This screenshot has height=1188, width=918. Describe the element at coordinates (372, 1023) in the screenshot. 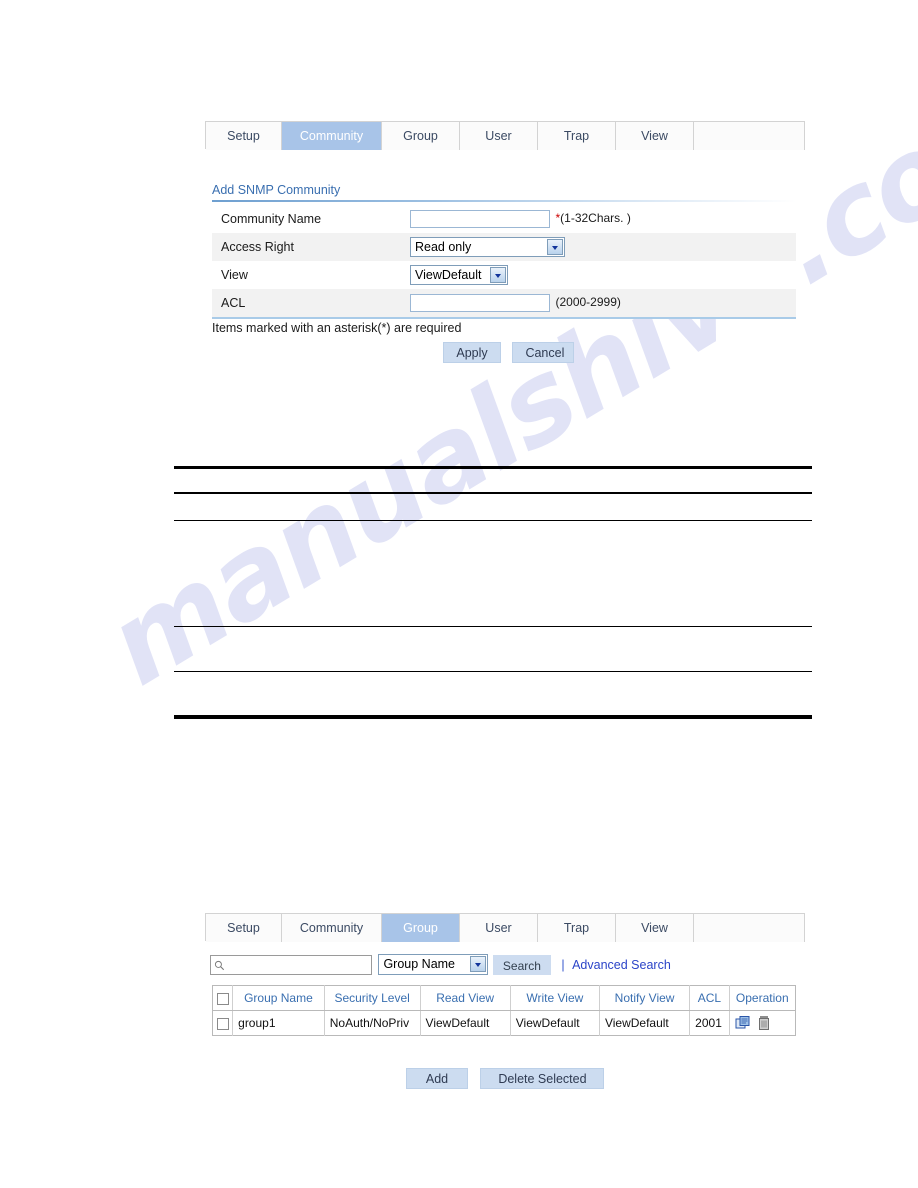

I see `cell-security-level: NoAuth/NoPriv` at that location.